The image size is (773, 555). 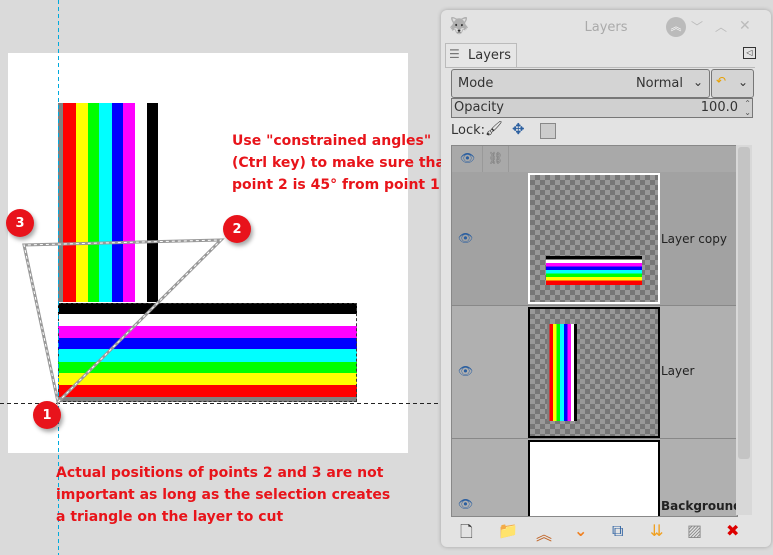 I want to click on new-layer-button: 🗋, so click(x=466, y=534).